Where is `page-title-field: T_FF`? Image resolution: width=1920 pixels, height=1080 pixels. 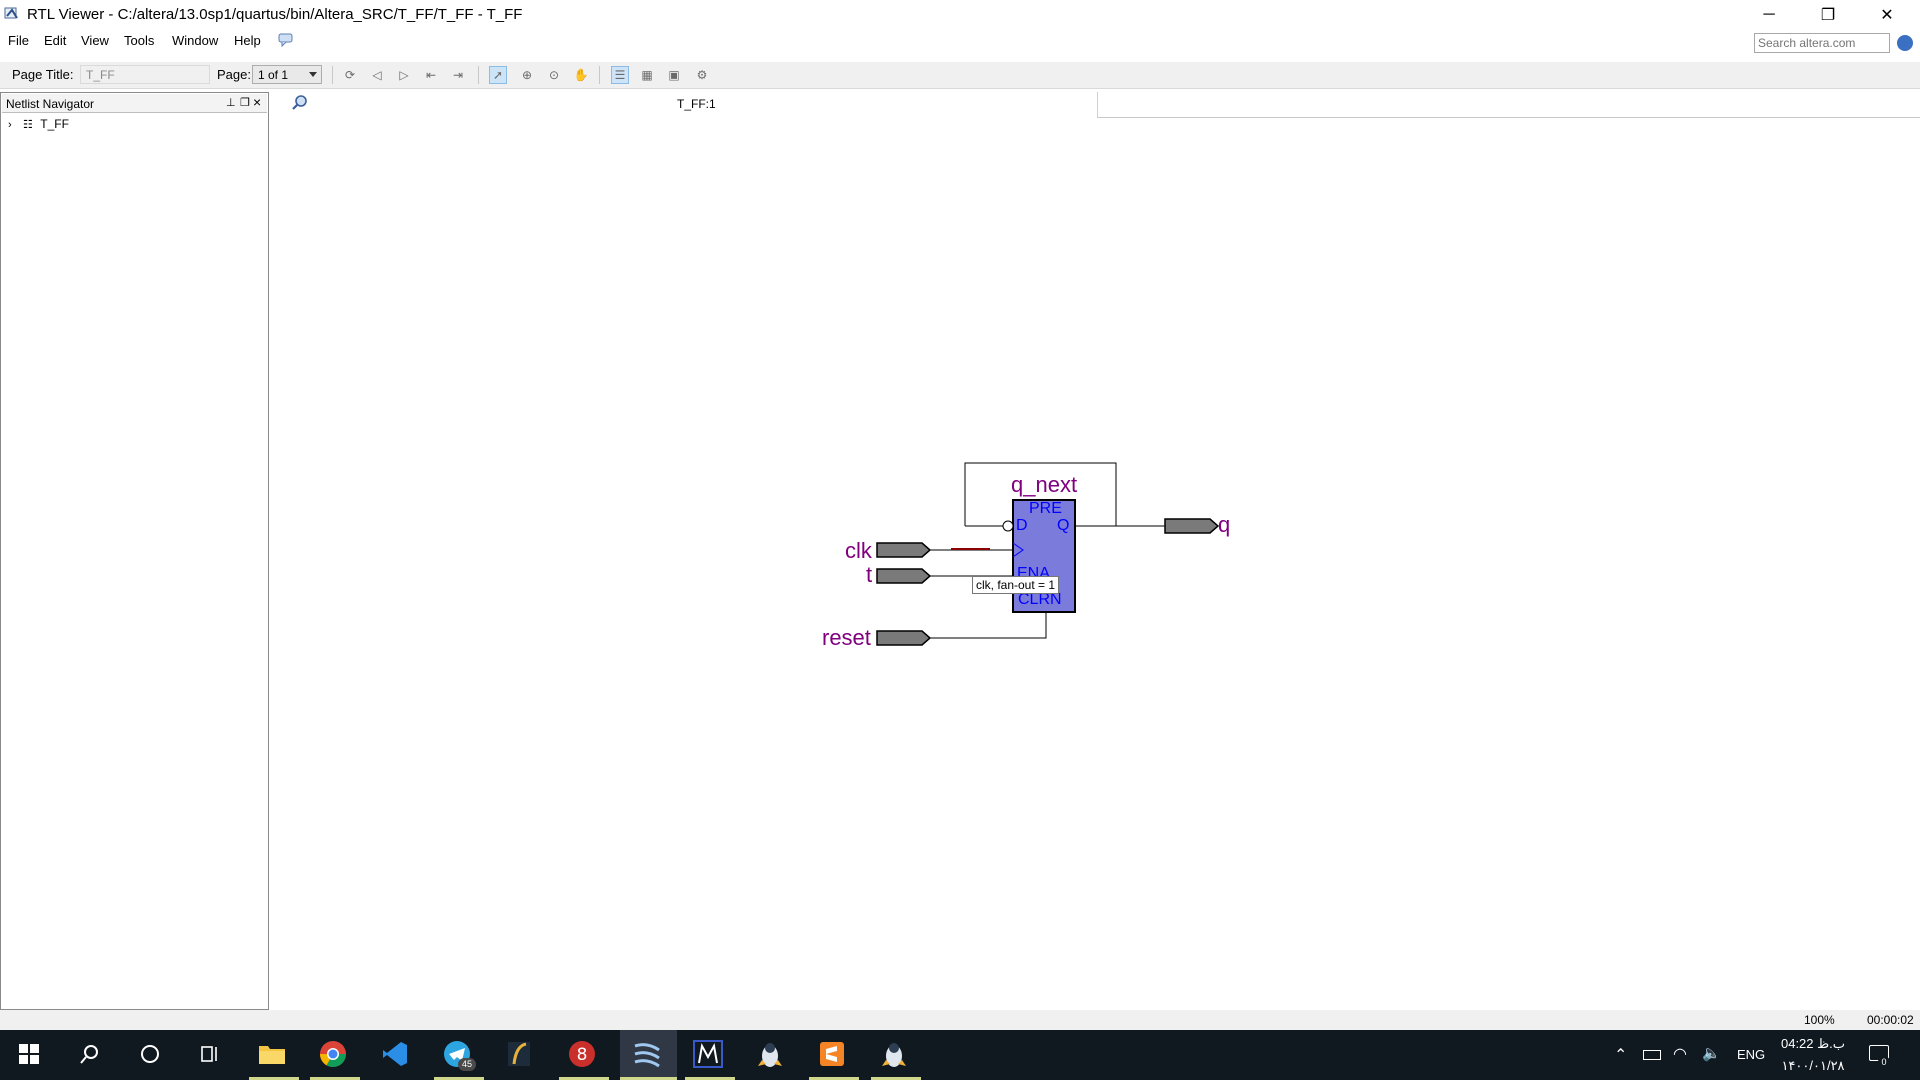
page-title-field: T_FF is located at coordinates (145, 74).